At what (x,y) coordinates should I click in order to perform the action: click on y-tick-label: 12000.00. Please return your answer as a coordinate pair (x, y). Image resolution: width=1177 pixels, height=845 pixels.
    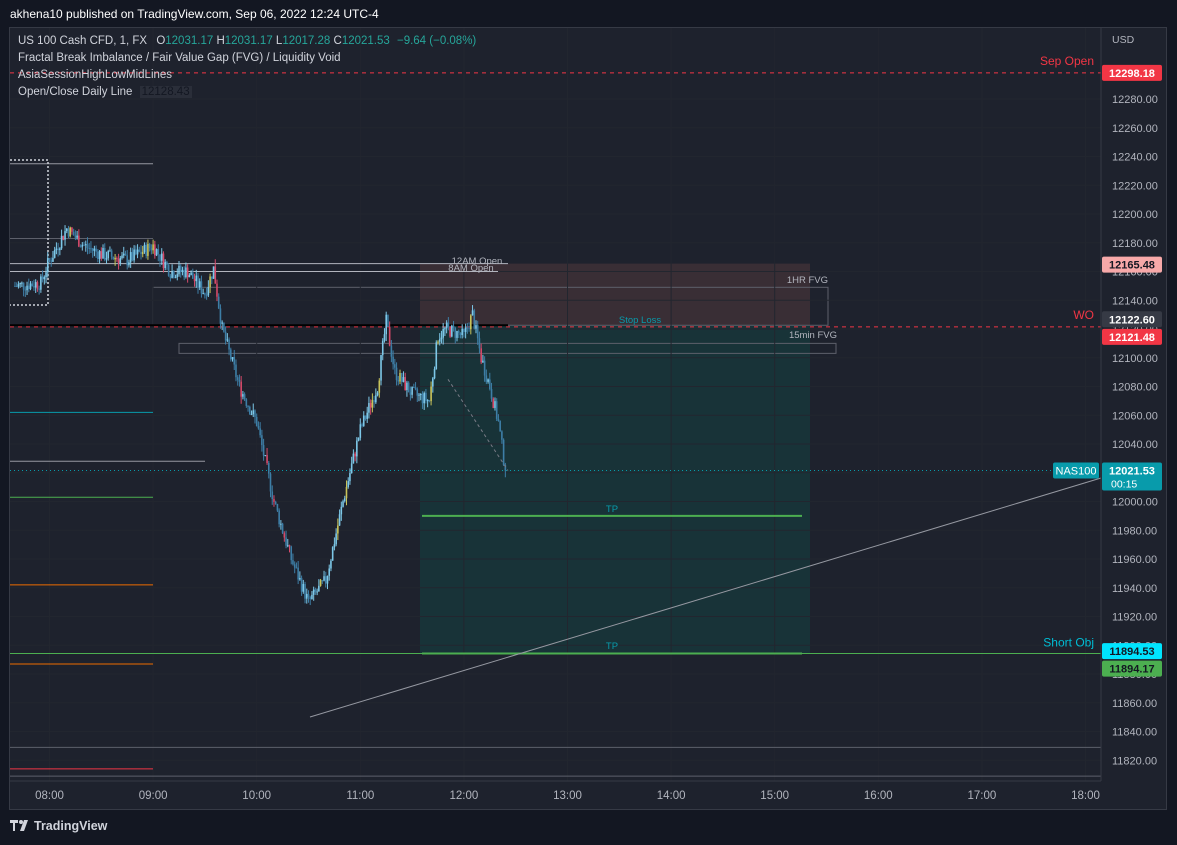
    Looking at the image, I should click on (1135, 503).